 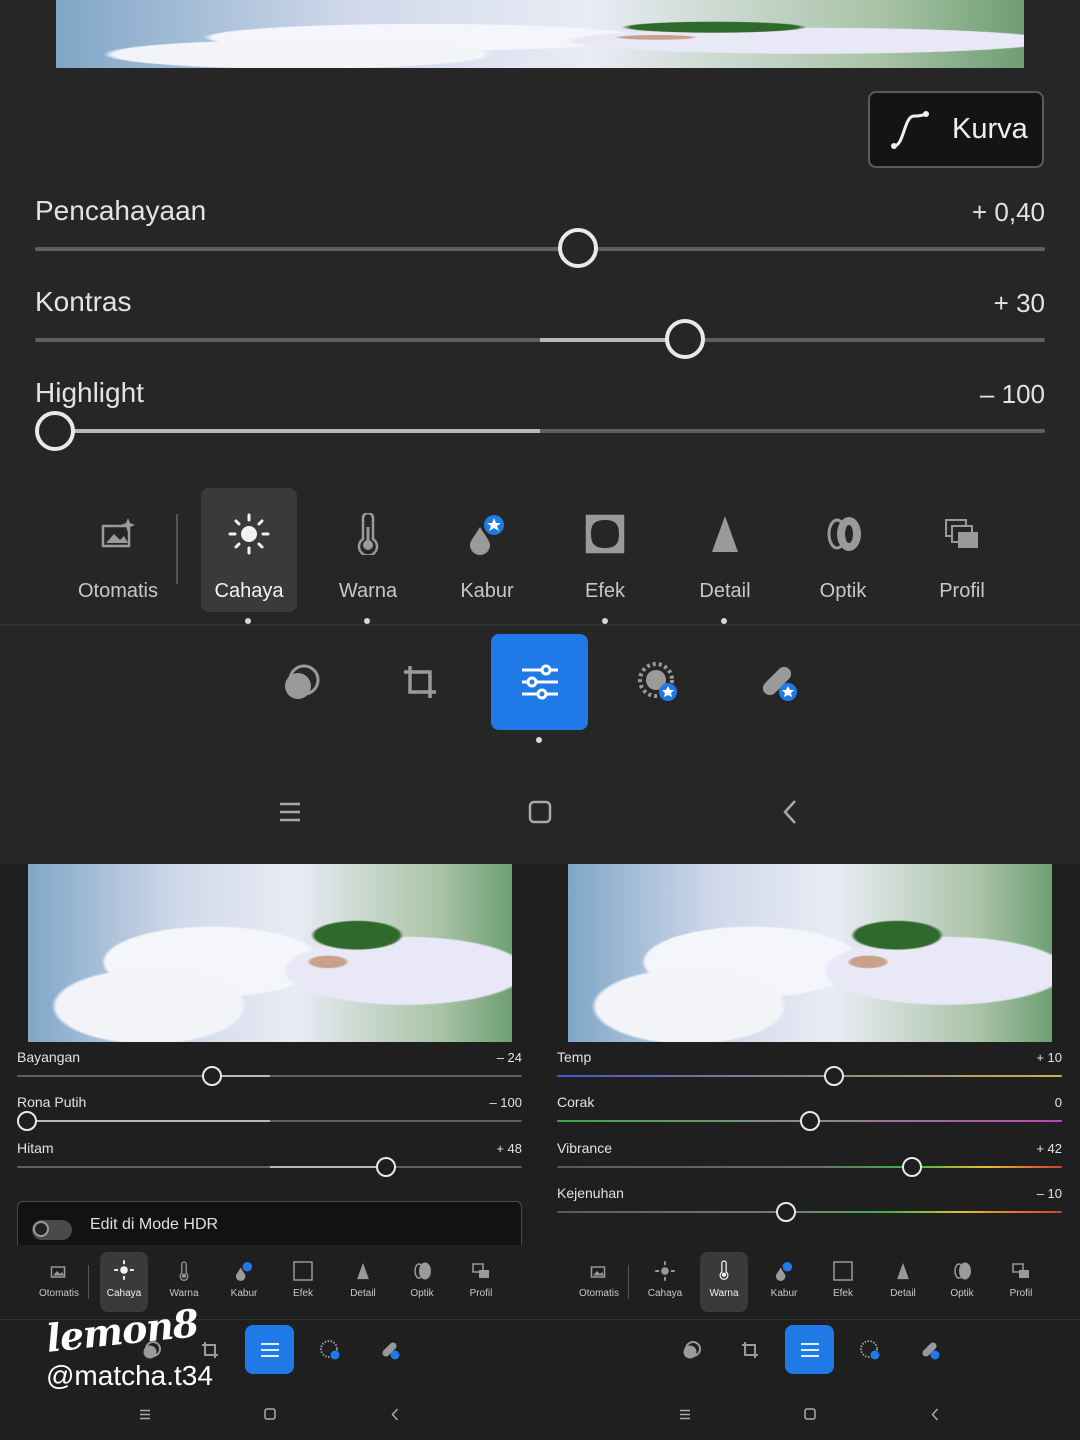 I want to click on highlight-value: – 100, so click(x=945, y=394).